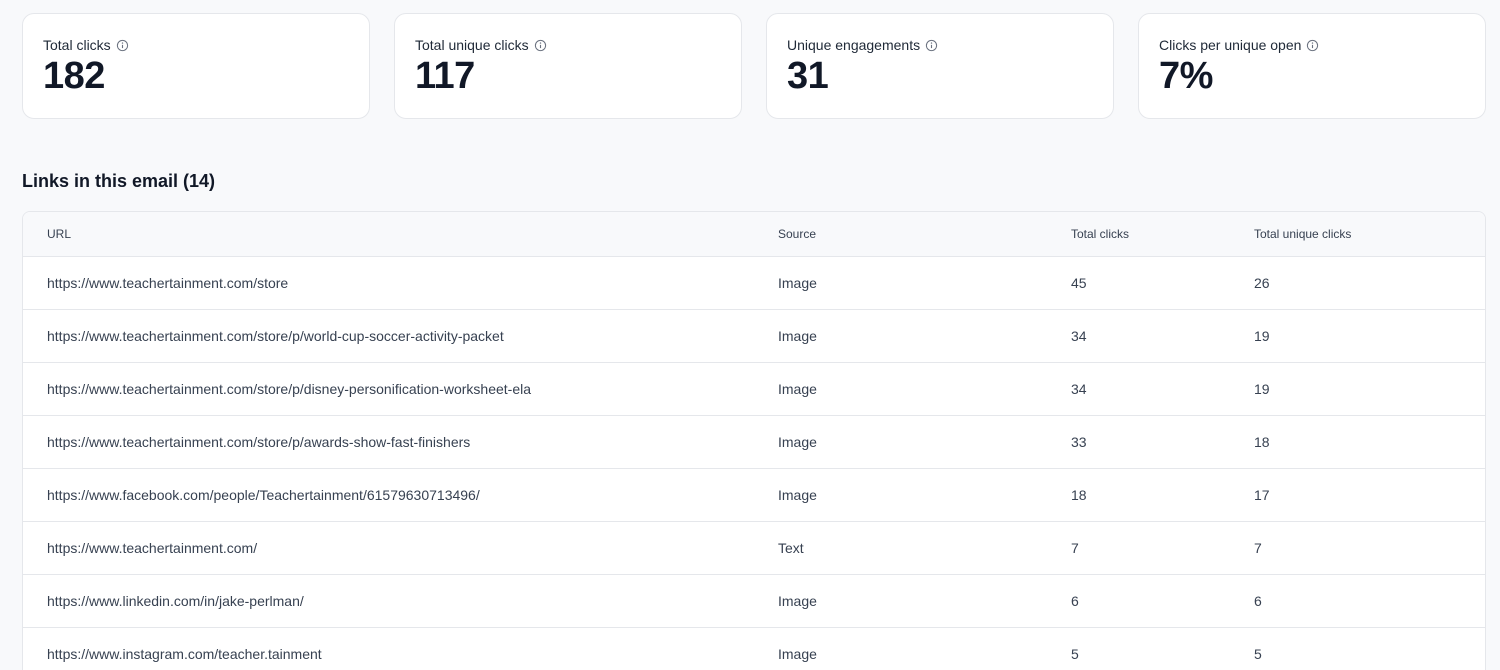 Image resolution: width=1500 pixels, height=670 pixels. What do you see at coordinates (568, 66) in the screenshot?
I see `stat-card-total-unique-clicks: Total unique clicks 117` at bounding box center [568, 66].